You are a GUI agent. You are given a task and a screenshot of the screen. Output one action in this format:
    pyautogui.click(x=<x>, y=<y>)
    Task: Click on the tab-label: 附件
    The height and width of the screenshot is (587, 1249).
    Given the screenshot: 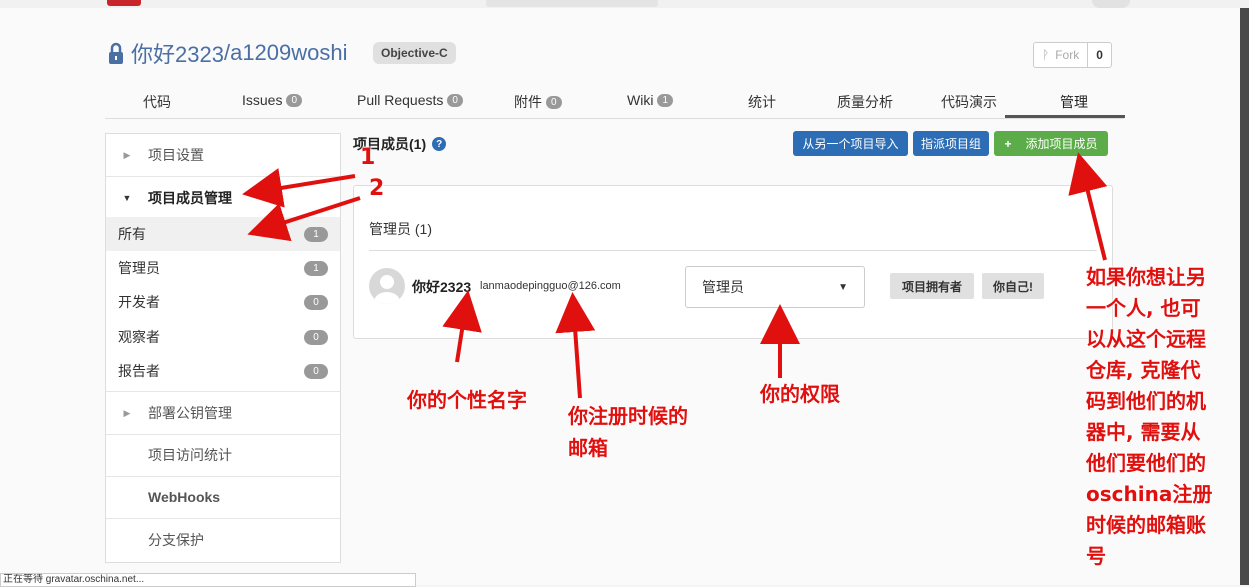 What is the action you would take?
    pyautogui.click(x=528, y=102)
    